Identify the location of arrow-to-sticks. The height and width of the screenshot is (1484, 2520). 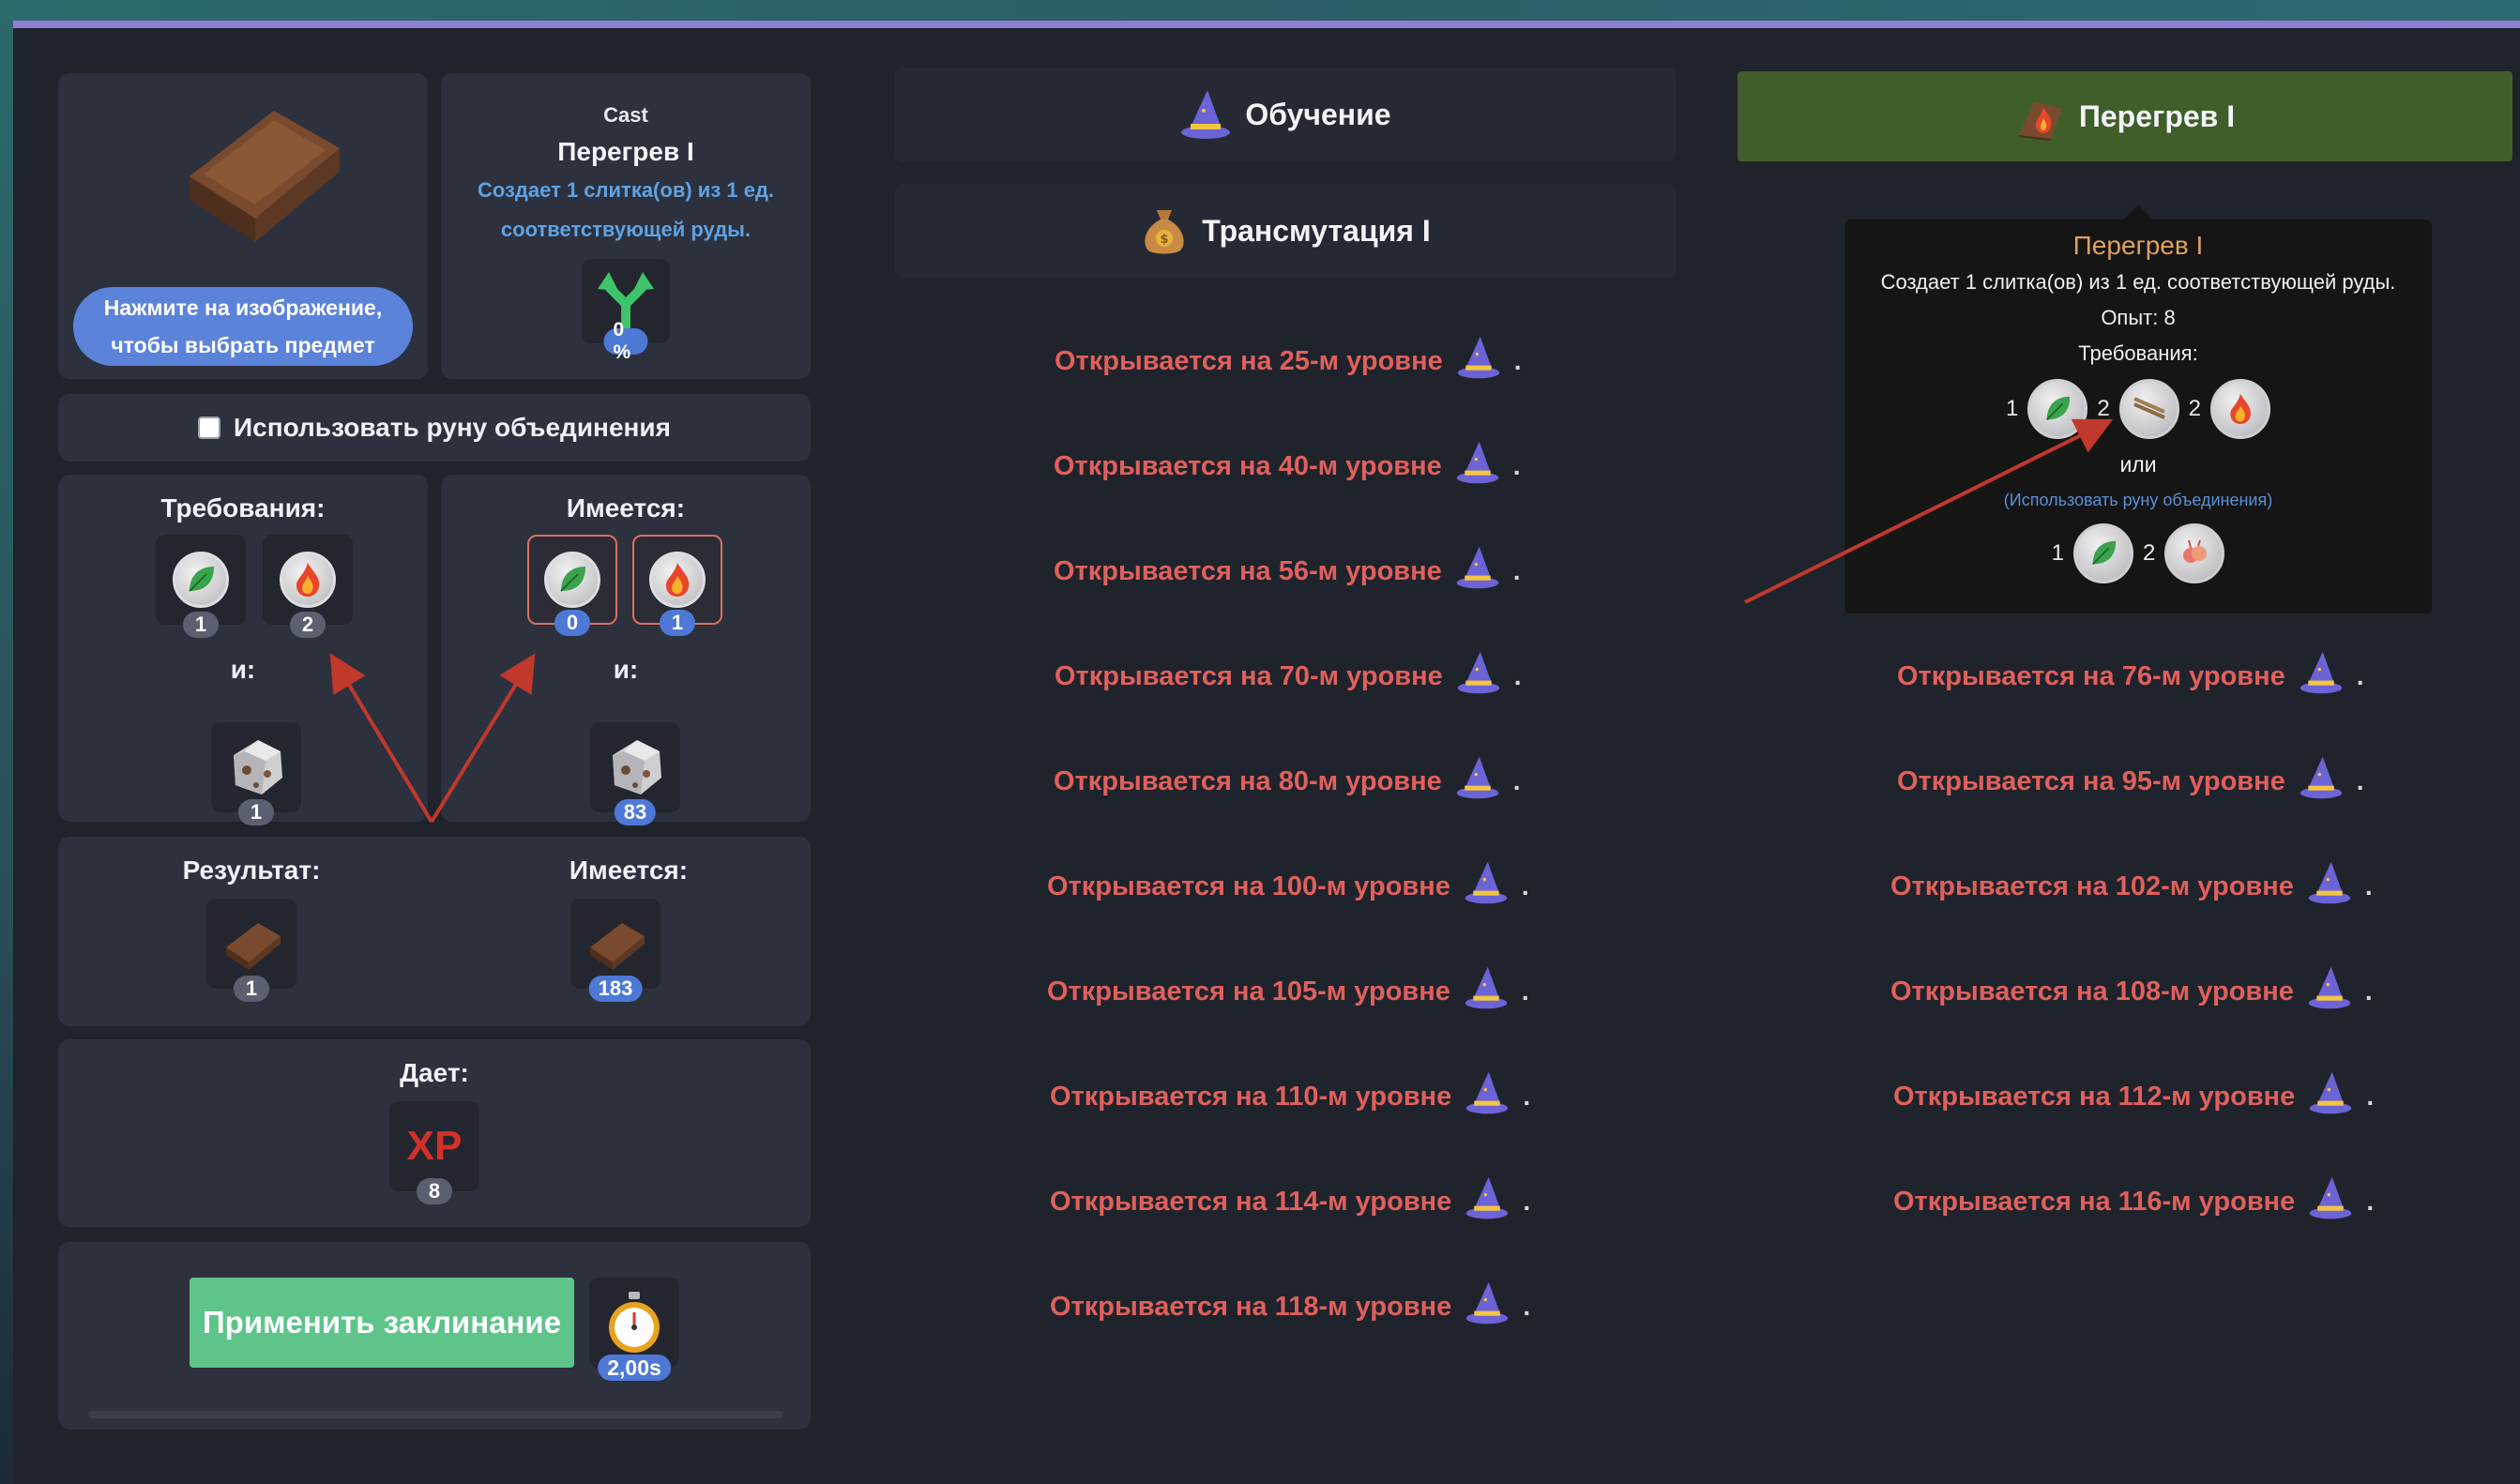
(1929, 511).